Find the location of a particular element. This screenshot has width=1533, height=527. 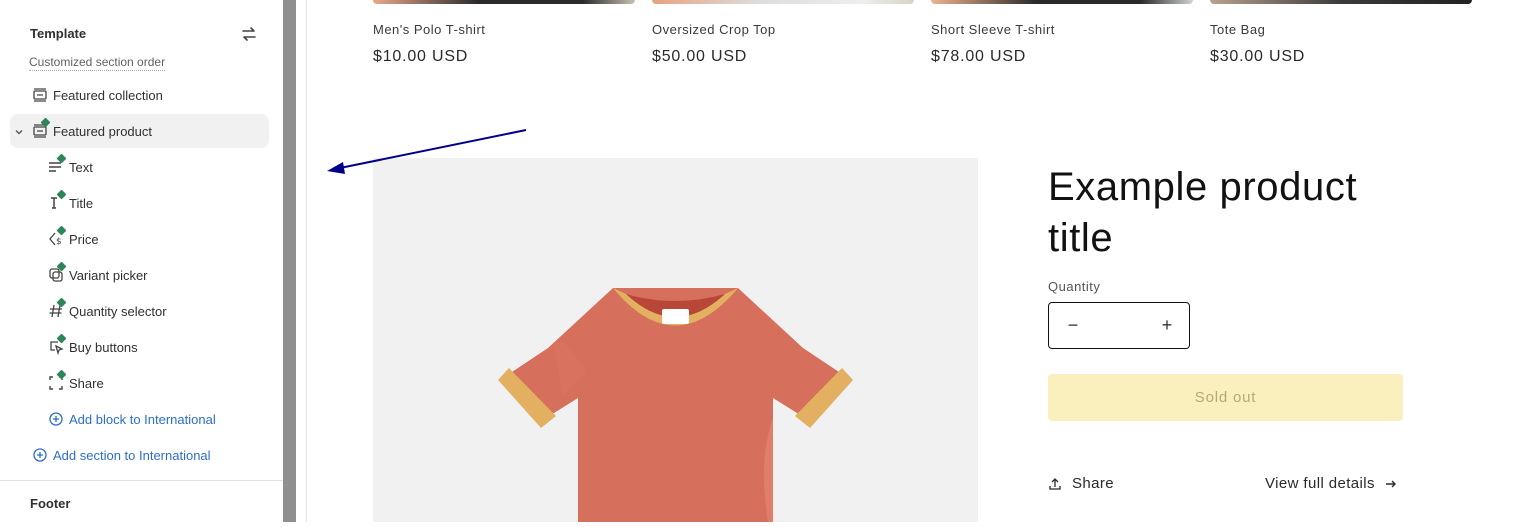

product-card-price: $30.00 USD is located at coordinates (1258, 56).